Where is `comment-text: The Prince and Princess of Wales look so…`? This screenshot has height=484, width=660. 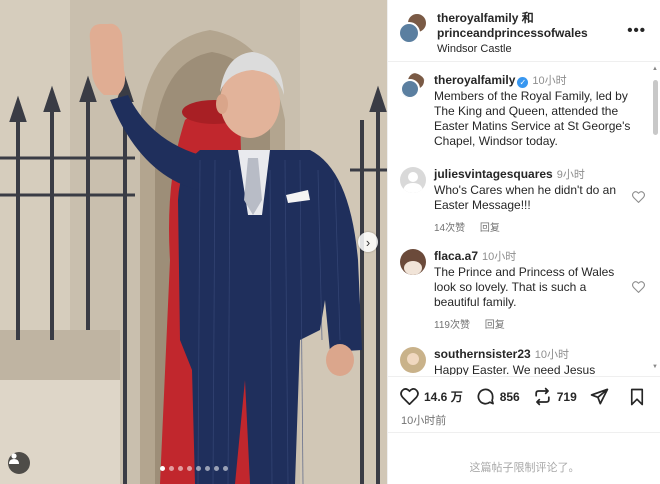
comment-text: The Prince and Princess of Wales look so… is located at coordinates (524, 287).